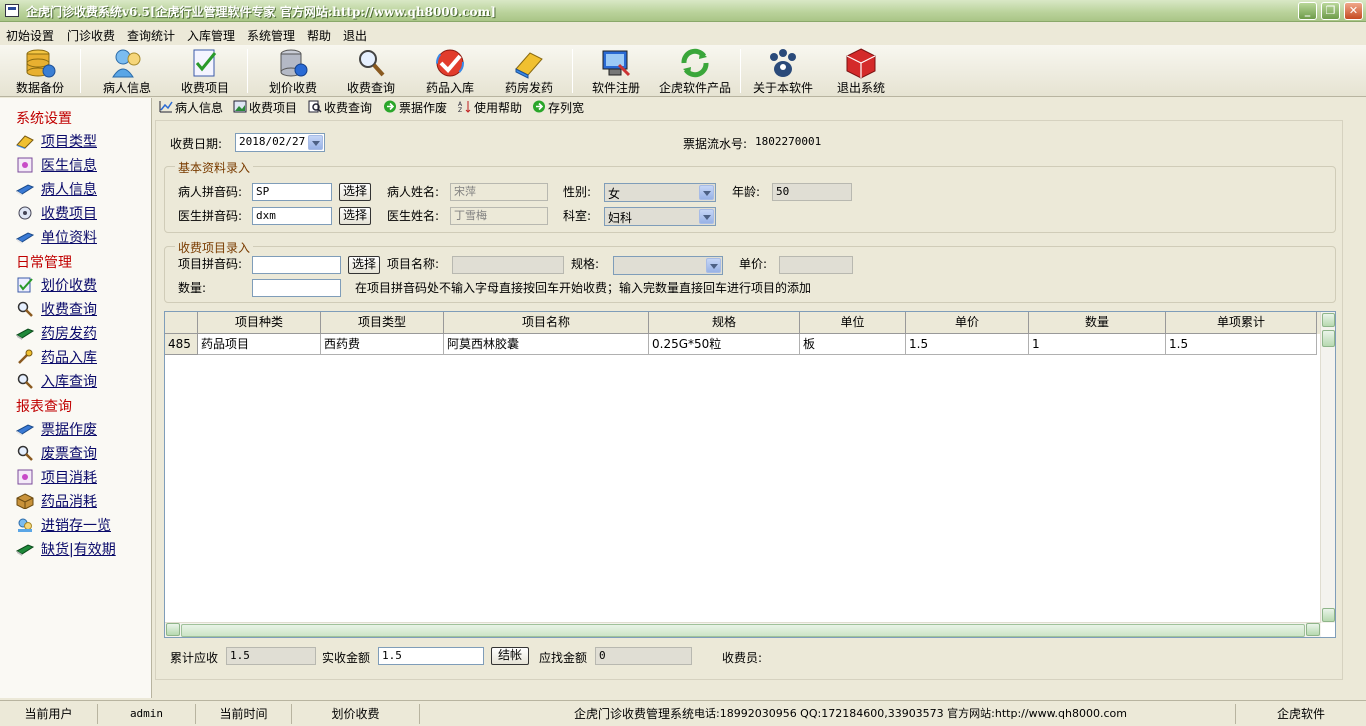 This screenshot has width=1366, height=726. What do you see at coordinates (1328, 320) in the screenshot?
I see `scroll-up-icon` at bounding box center [1328, 320].